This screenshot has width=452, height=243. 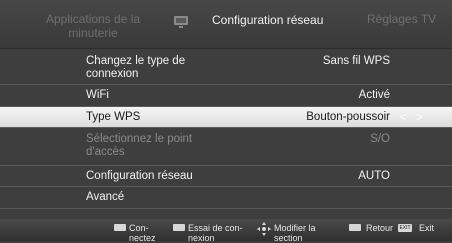 I want to click on navigation-arrows-icon, so click(x=264, y=229).